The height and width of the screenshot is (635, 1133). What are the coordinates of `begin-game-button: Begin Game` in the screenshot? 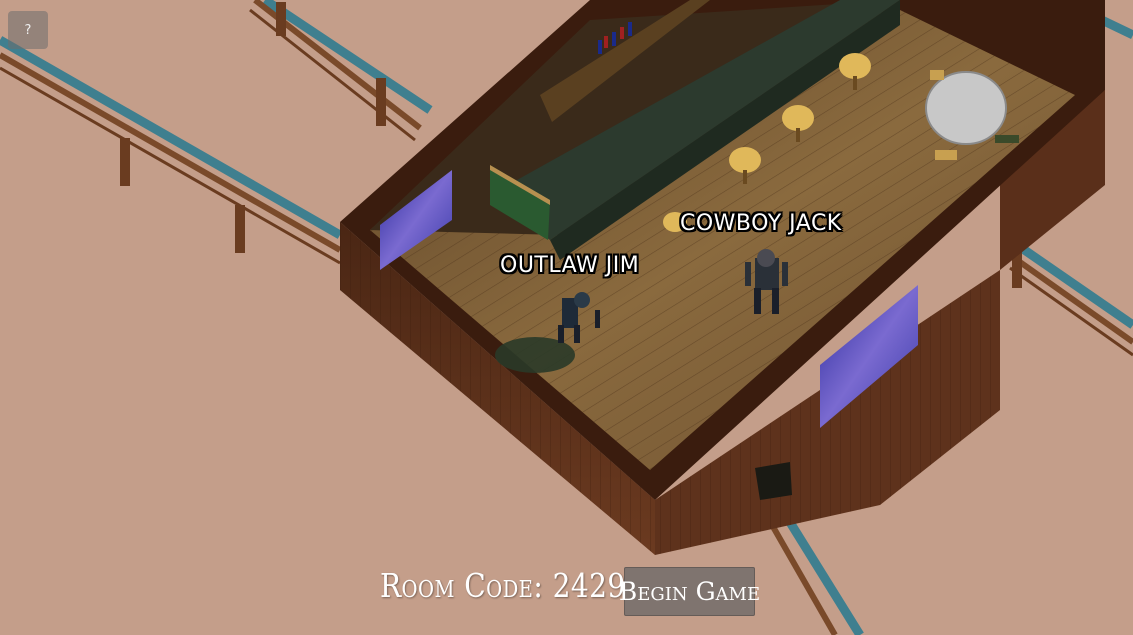 It's located at (689, 591).